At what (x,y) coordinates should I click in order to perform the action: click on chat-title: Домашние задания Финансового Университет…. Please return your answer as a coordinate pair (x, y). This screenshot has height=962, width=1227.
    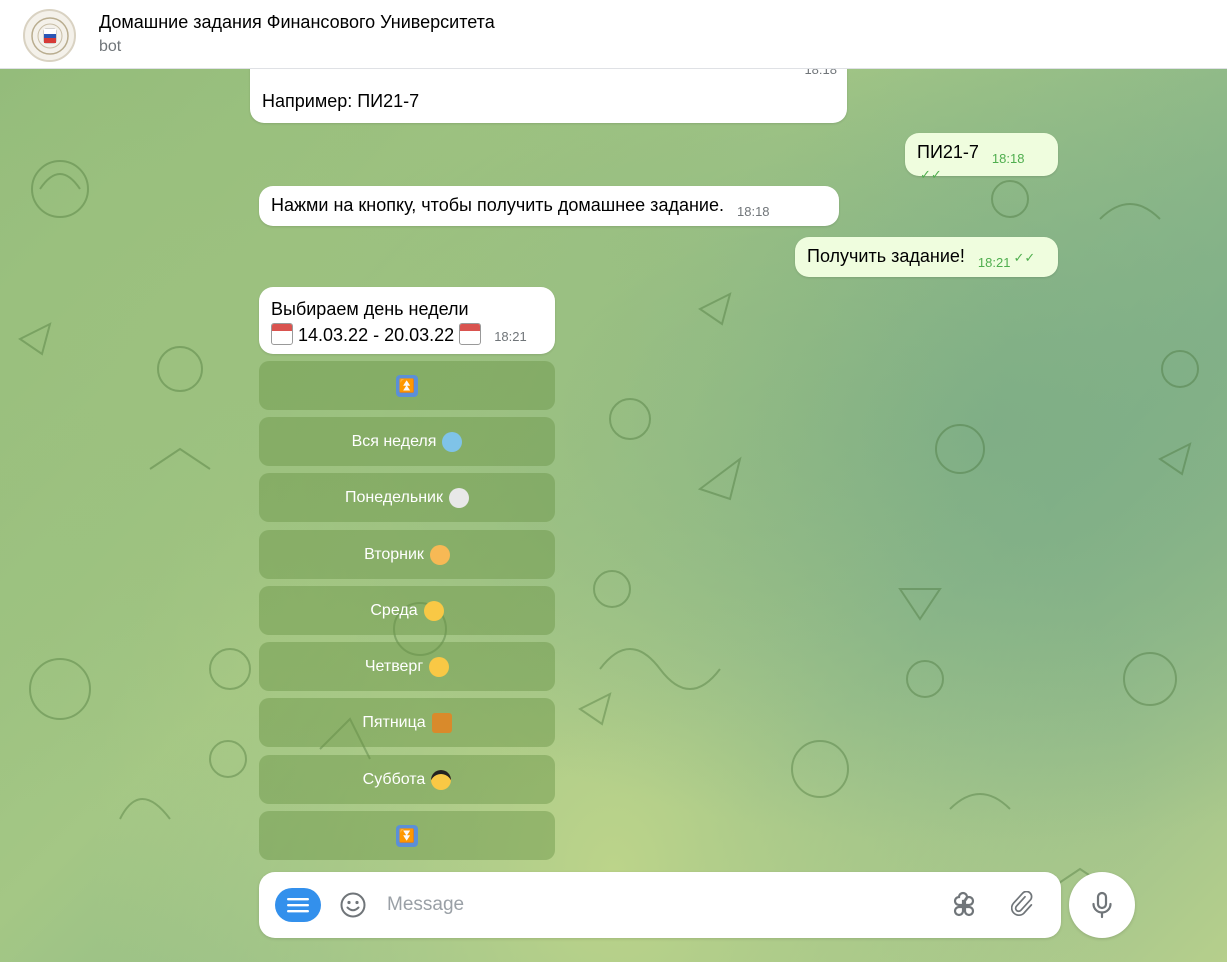
    Looking at the image, I should click on (297, 22).